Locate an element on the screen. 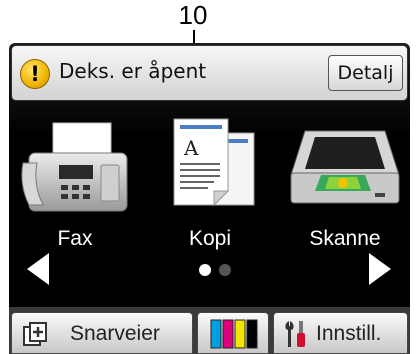 This screenshot has width=417, height=354. page-dot-active is located at coordinates (205, 270).